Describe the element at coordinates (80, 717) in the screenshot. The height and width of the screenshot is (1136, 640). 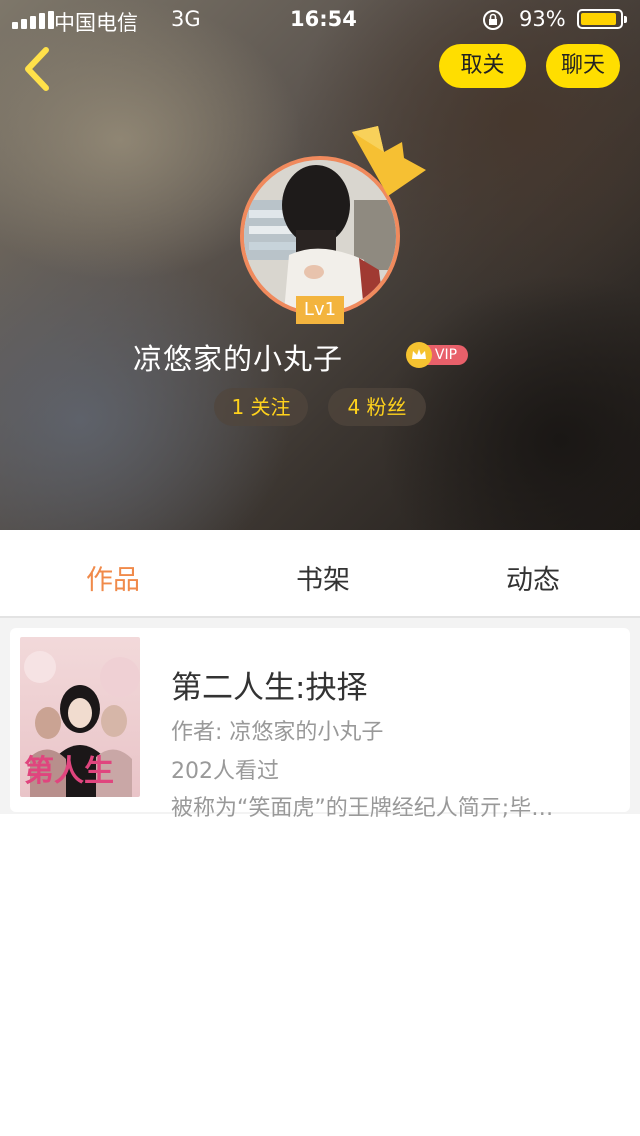
I see `book-cover: 第人生` at that location.